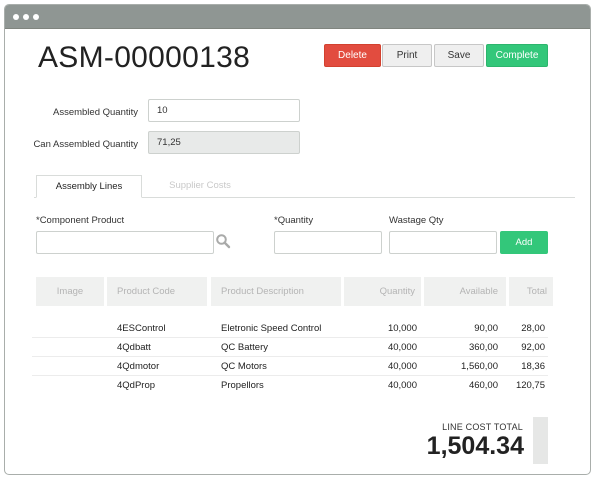 The image size is (595, 480). Describe the element at coordinates (402, 328) in the screenshot. I see `quantity-cell: 10,000` at that location.